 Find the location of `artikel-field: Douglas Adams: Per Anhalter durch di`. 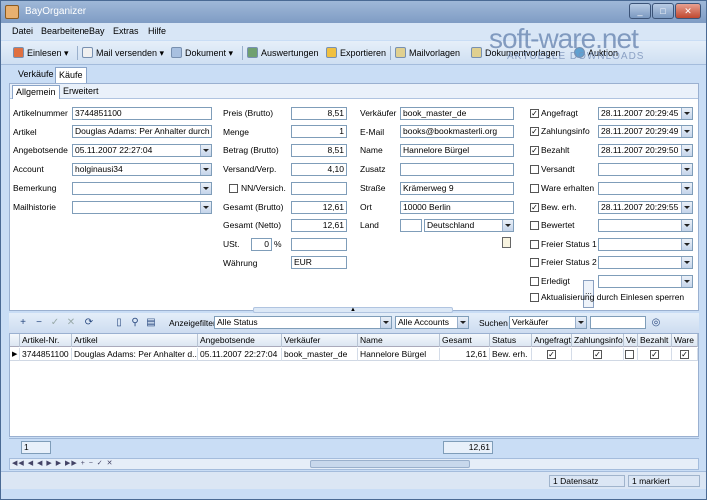

artikel-field: Douglas Adams: Per Anhalter durch di is located at coordinates (142, 131).